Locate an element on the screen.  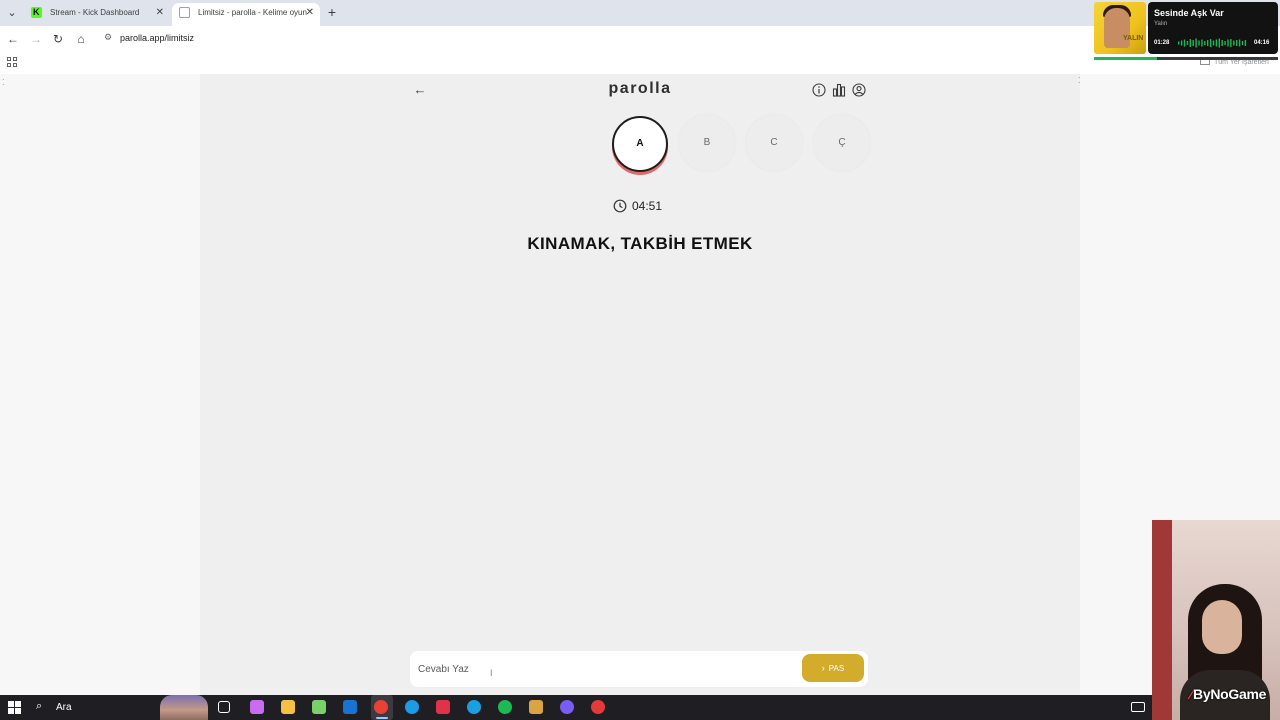
pass-button: › PAS is located at coordinates (833, 668).